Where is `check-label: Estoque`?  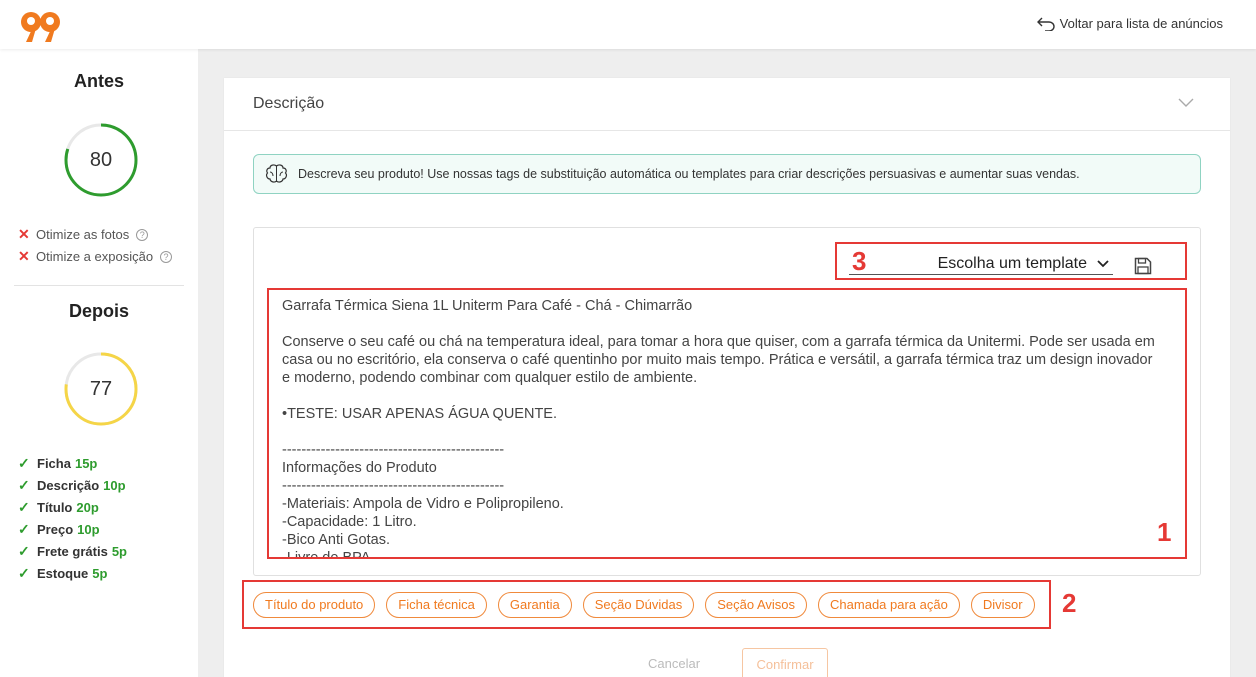 check-label: Estoque is located at coordinates (63, 573).